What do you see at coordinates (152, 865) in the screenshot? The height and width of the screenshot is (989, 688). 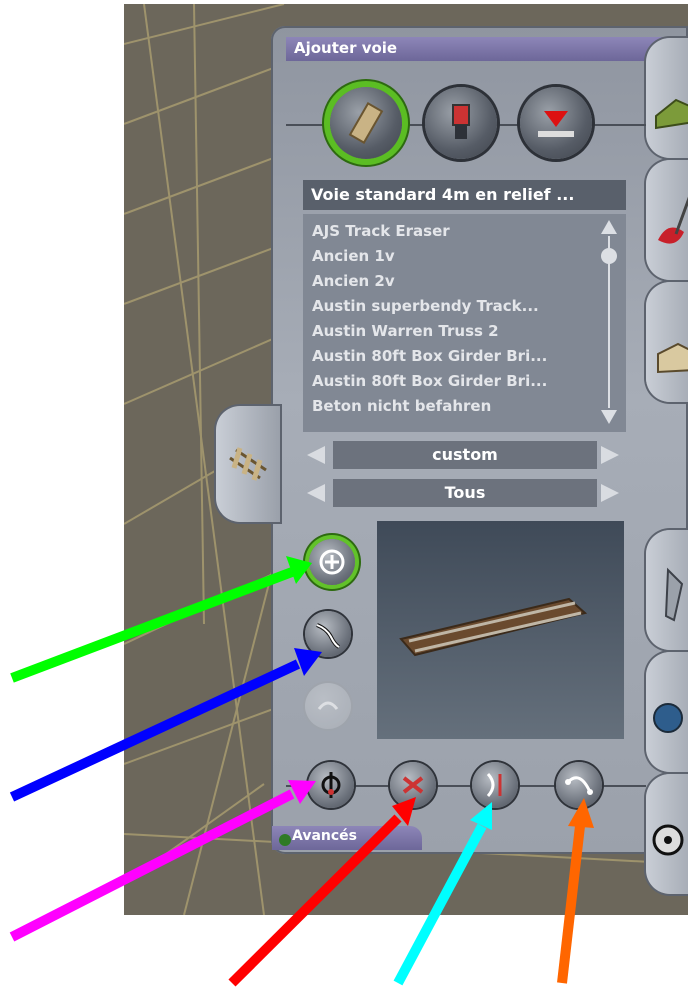 I see `magenta-arrow` at bounding box center [152, 865].